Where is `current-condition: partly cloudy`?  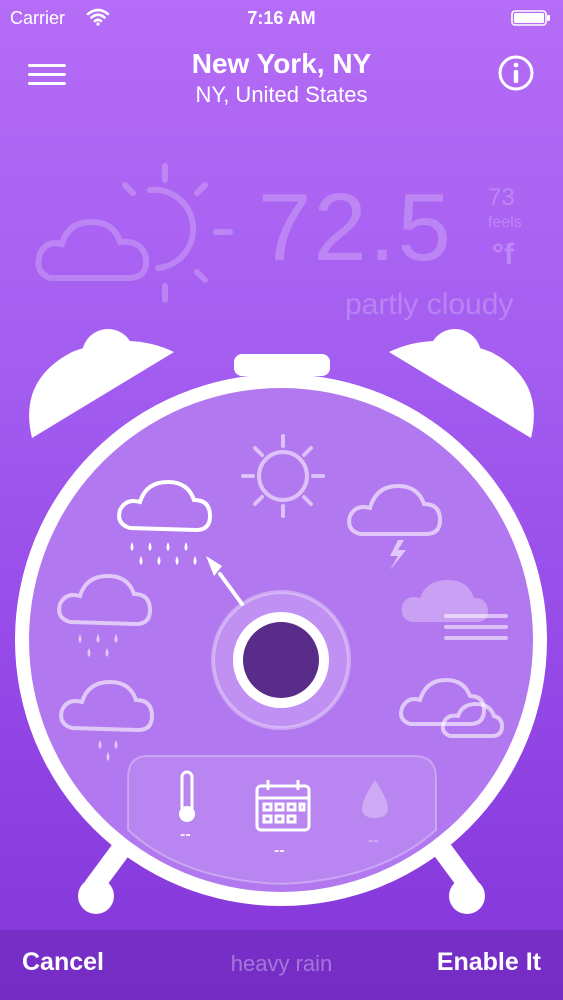 current-condition: partly cloudy is located at coordinates (429, 304).